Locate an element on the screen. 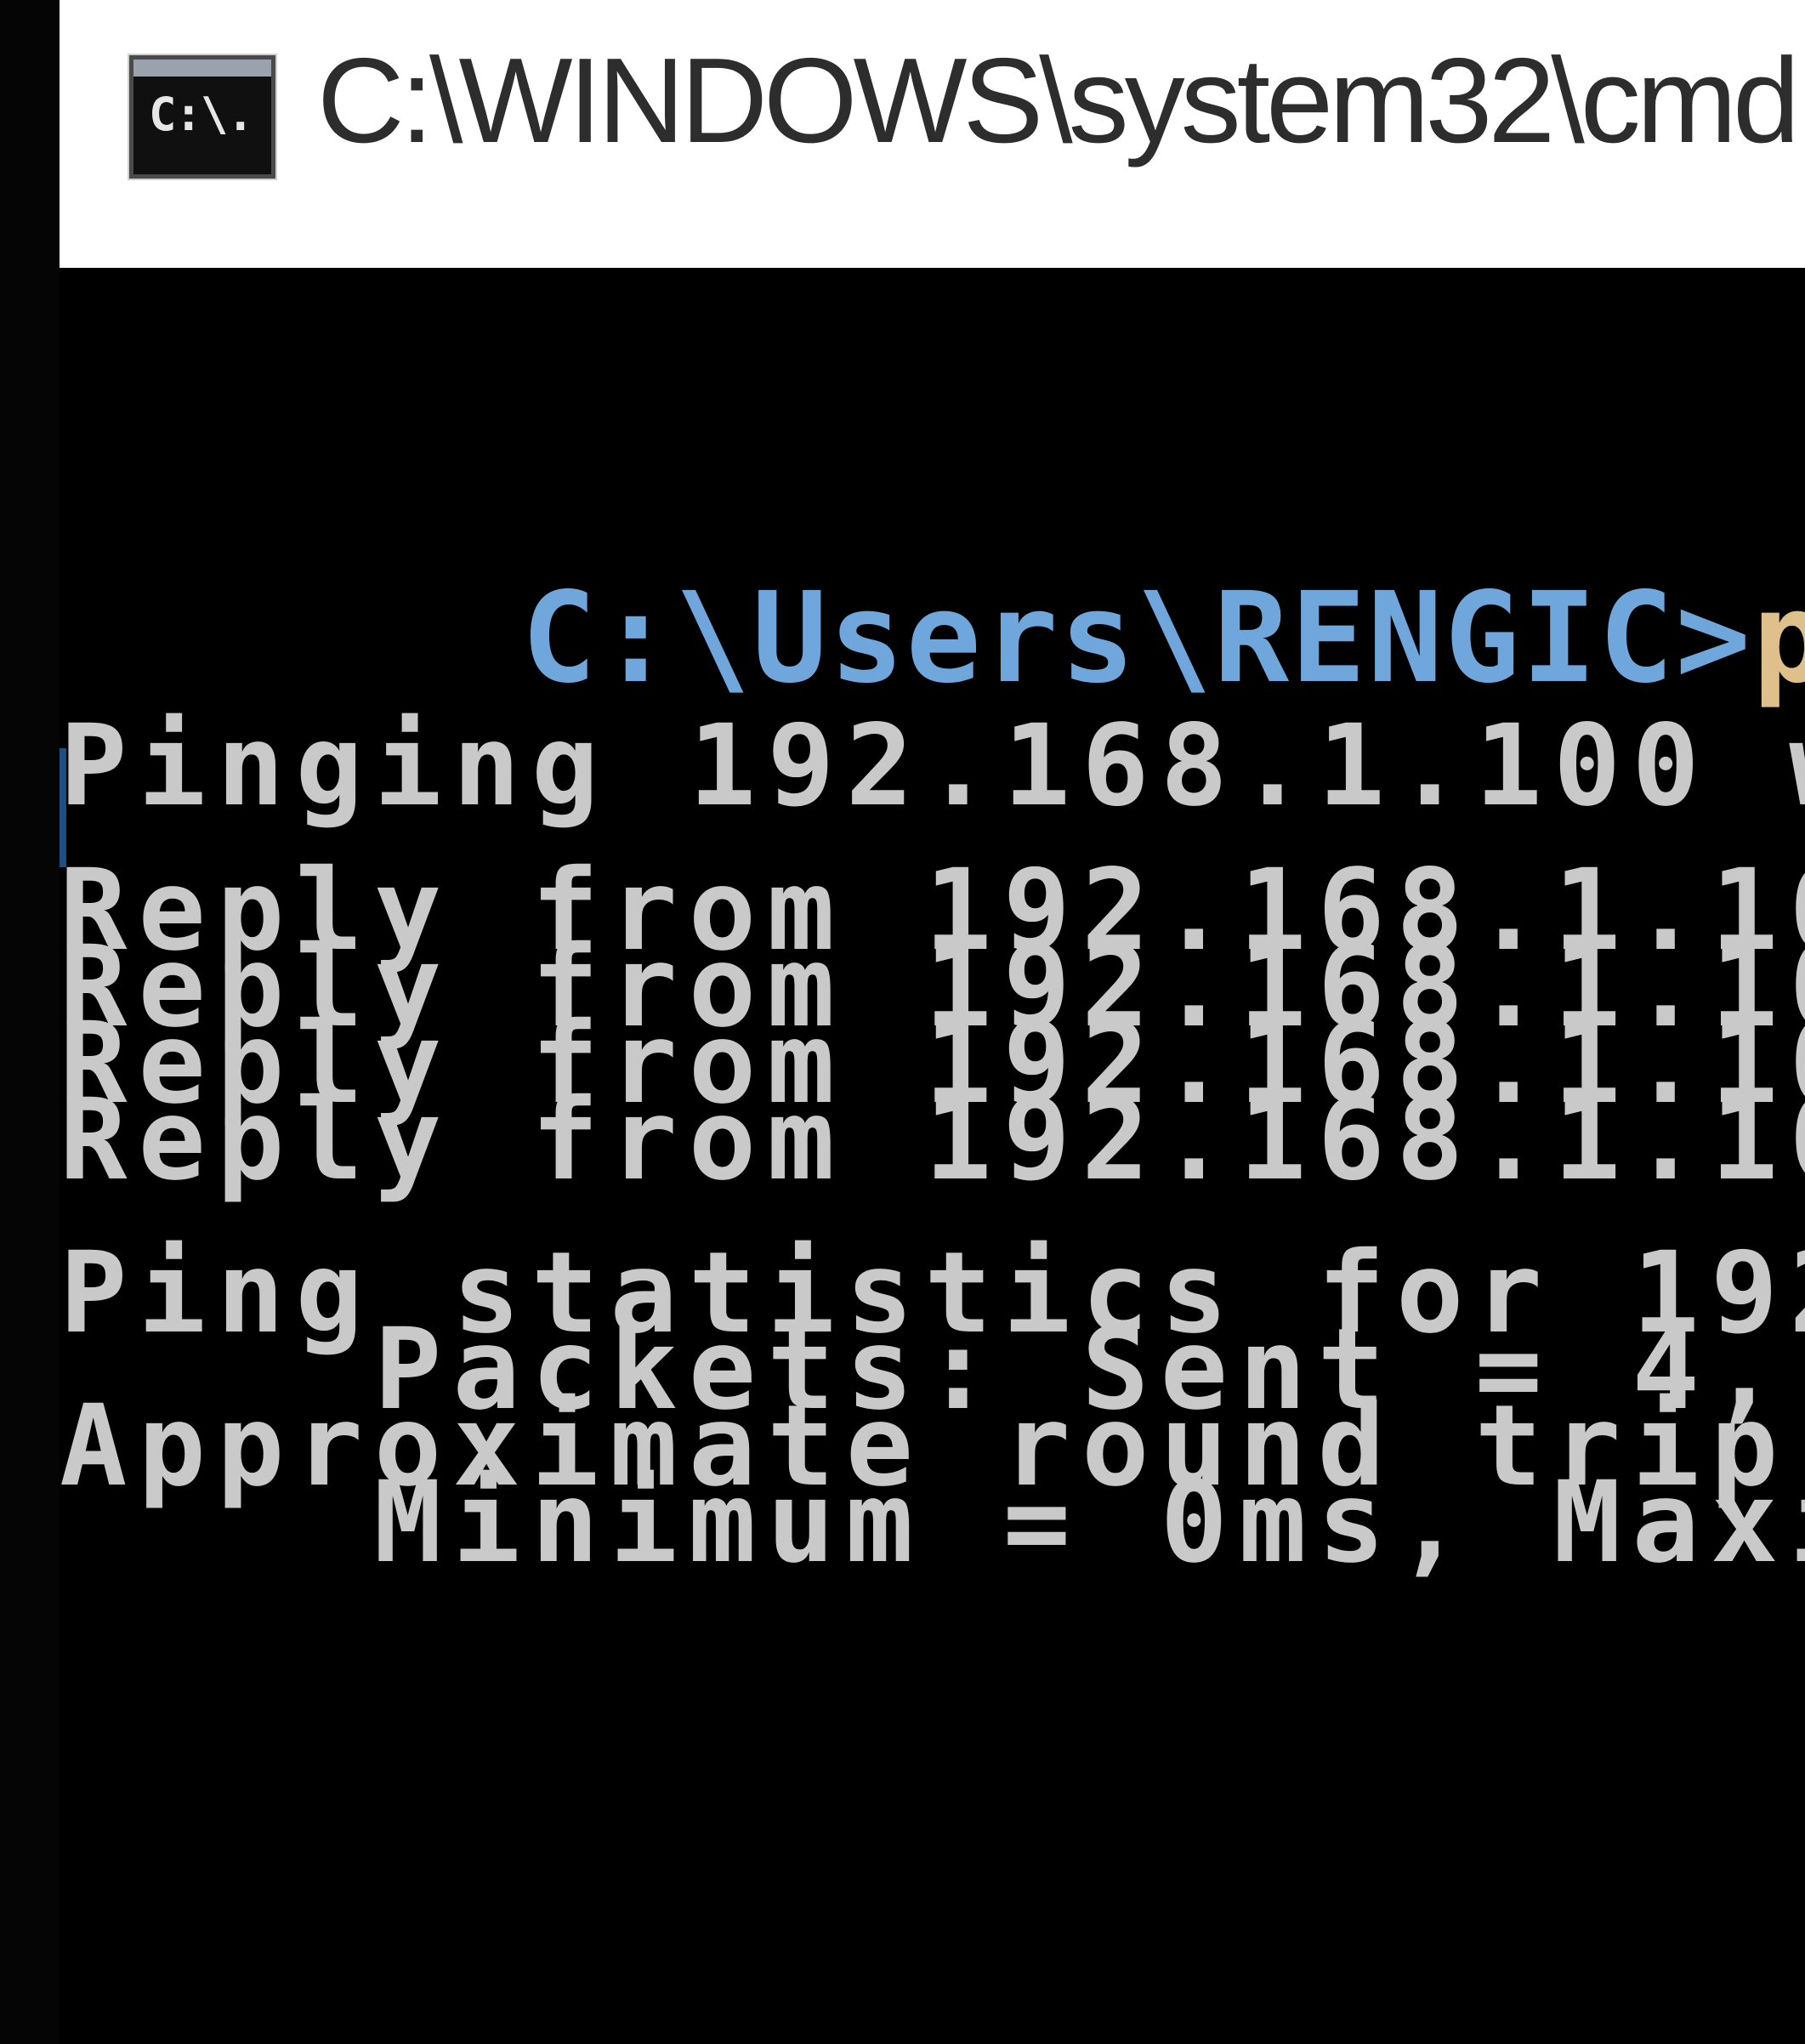  window-left-frame is located at coordinates (30, 1022).